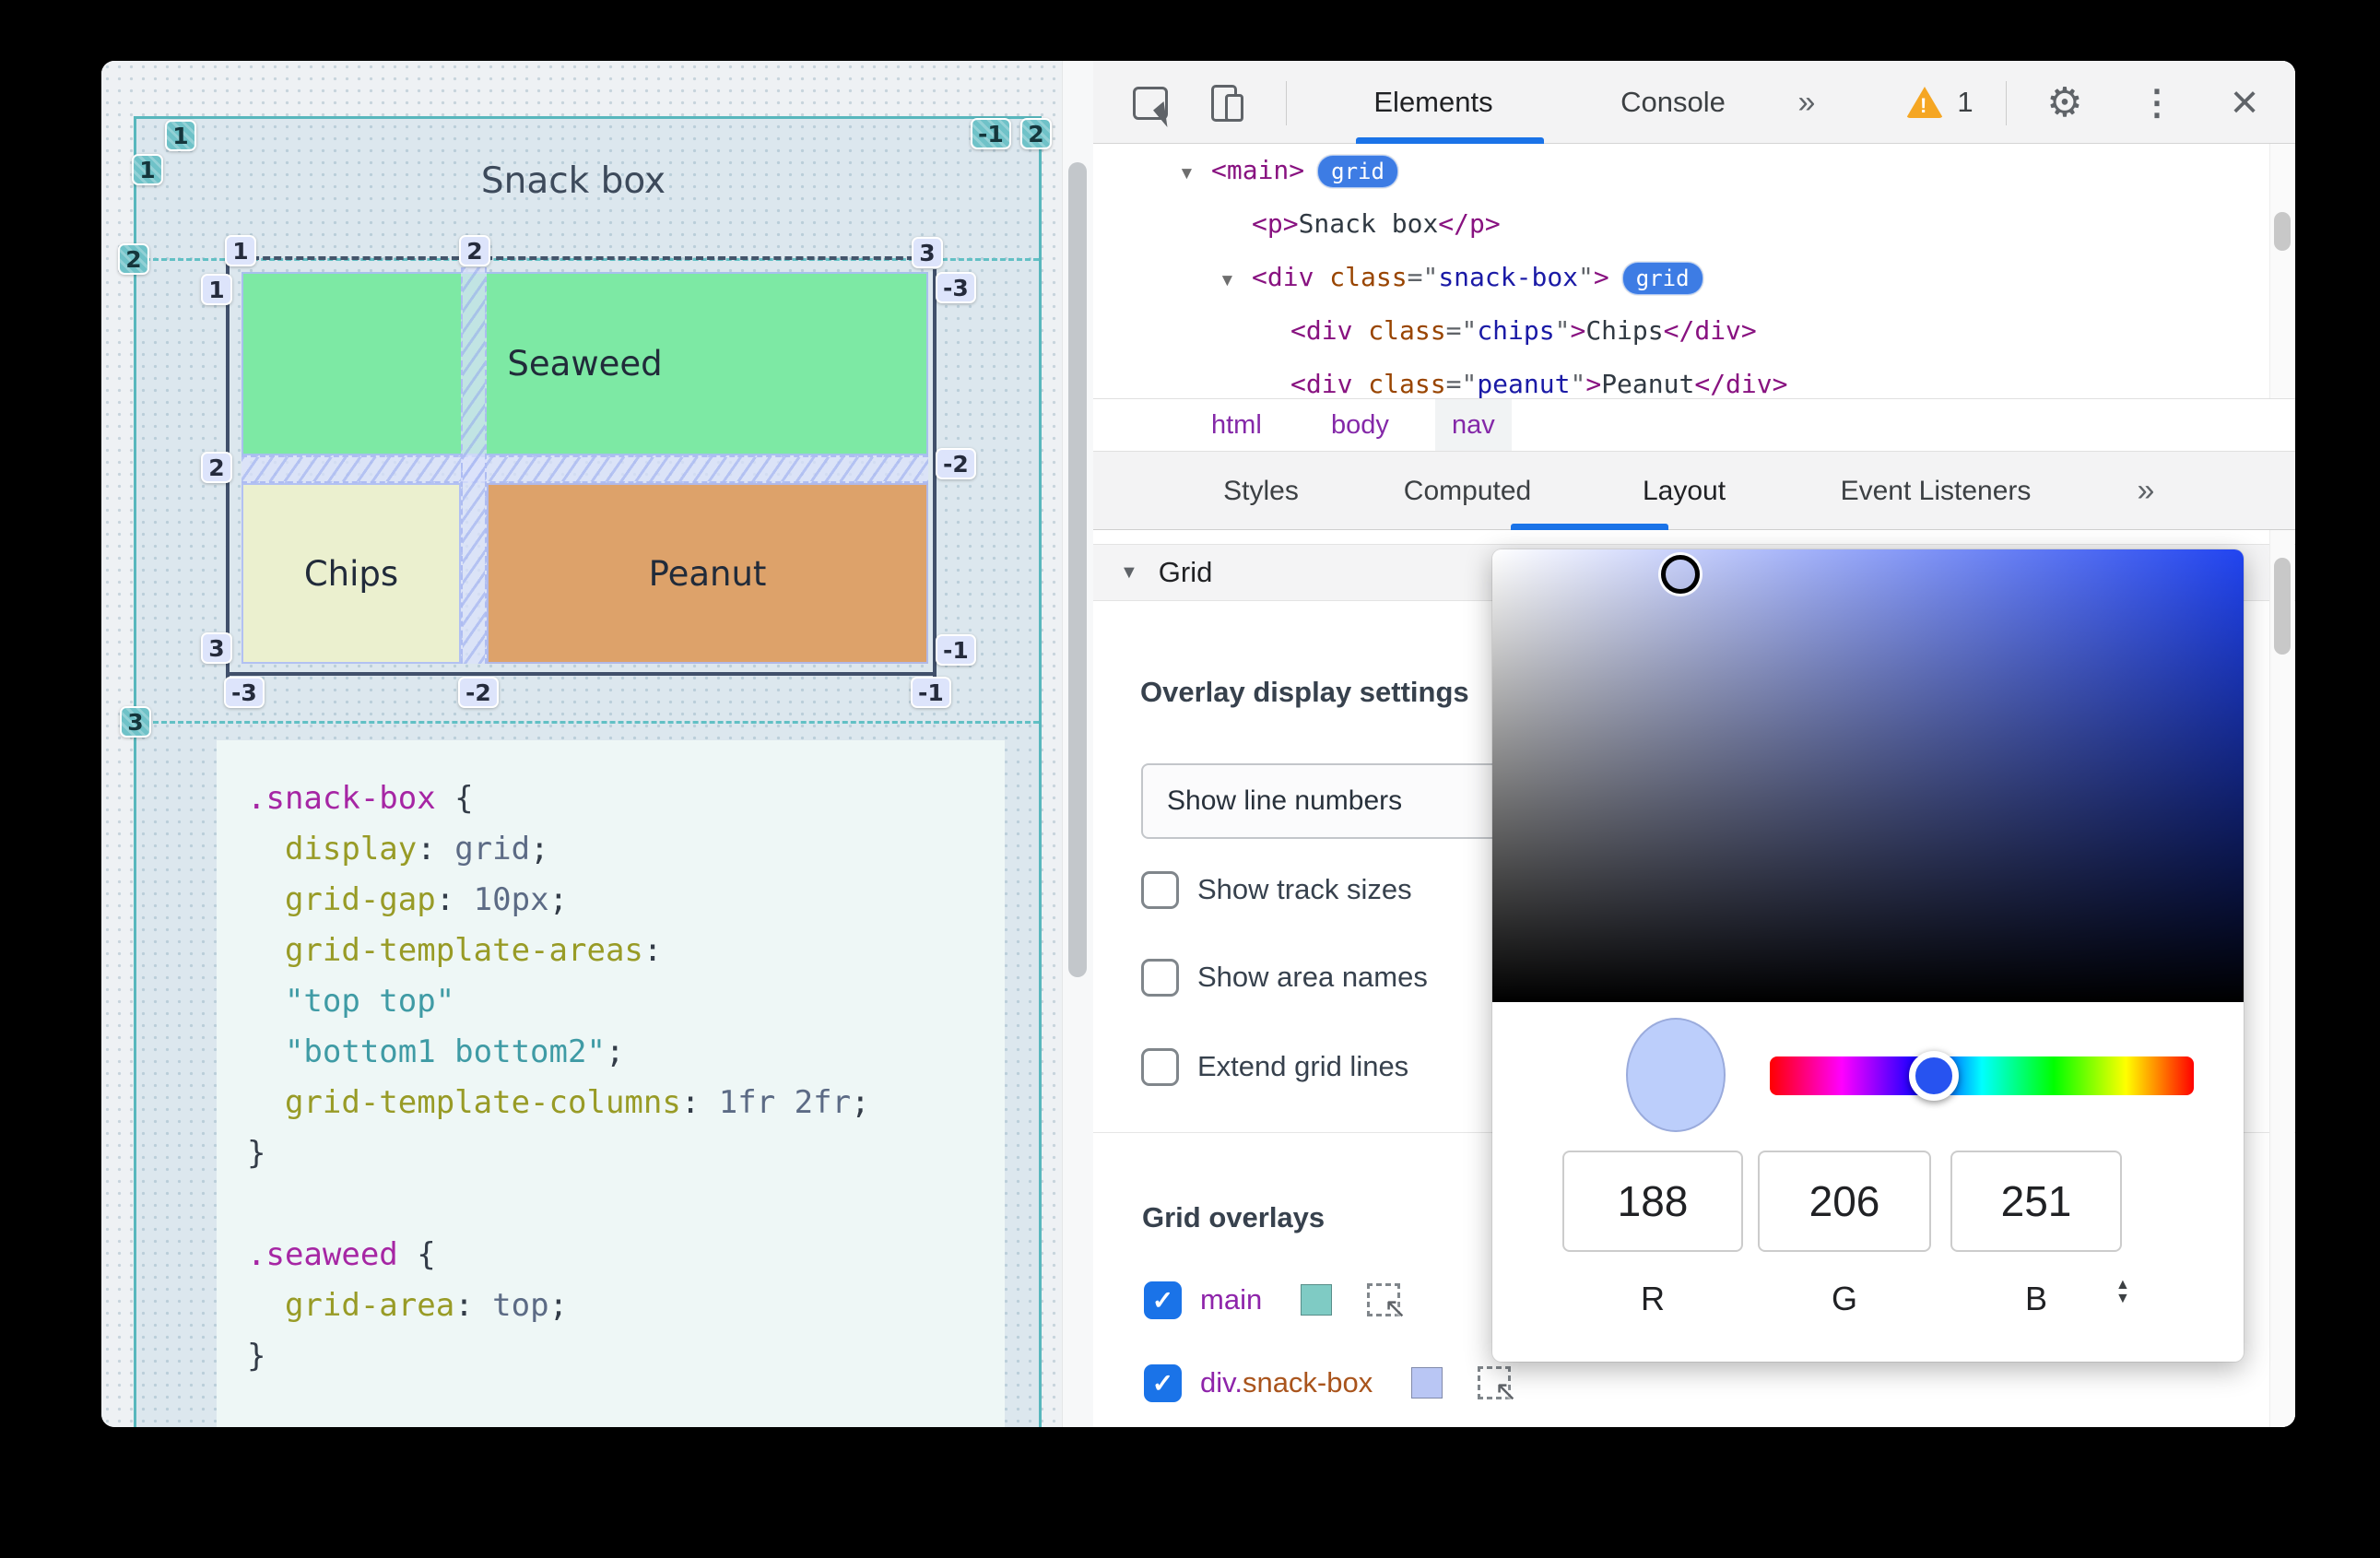  Describe the element at coordinates (1227, 103) in the screenshot. I see `device-toolbar-icon` at that location.